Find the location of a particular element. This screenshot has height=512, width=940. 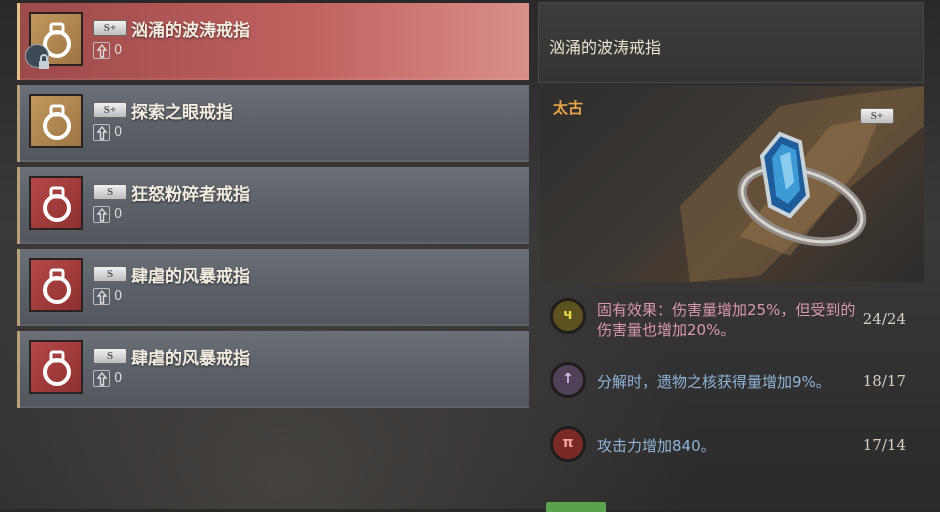

ring-name: 探索之眼戒指 is located at coordinates (182, 113).